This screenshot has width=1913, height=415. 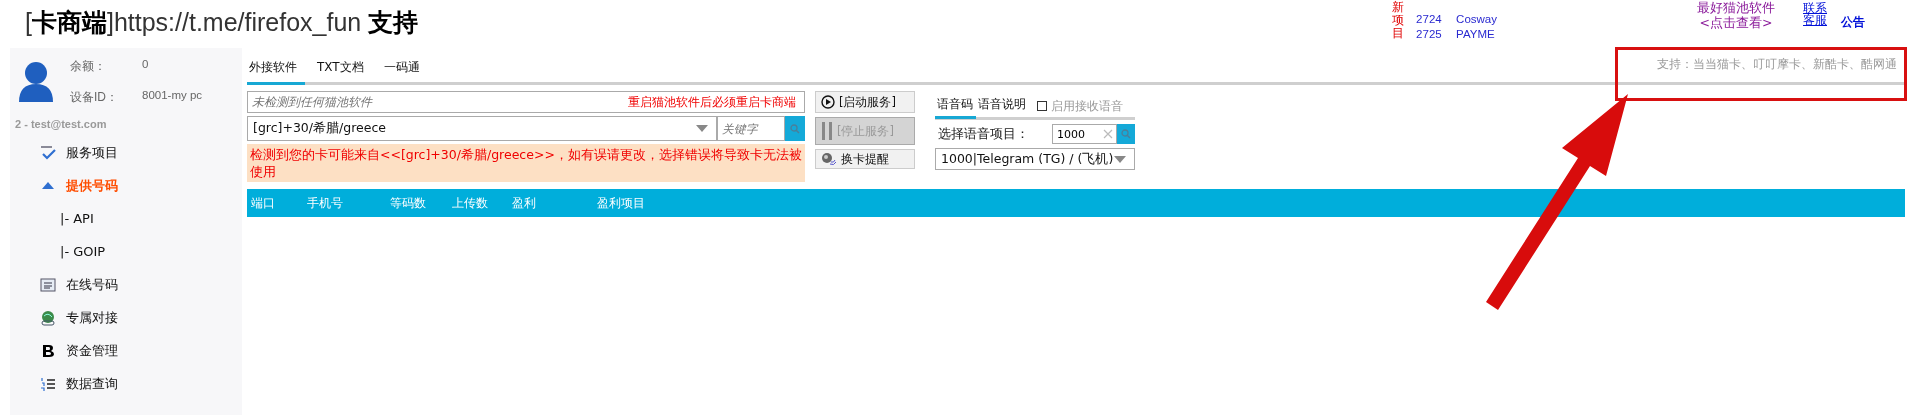 What do you see at coordinates (276, 72) in the screenshot?
I see `tab: 外接软件` at bounding box center [276, 72].